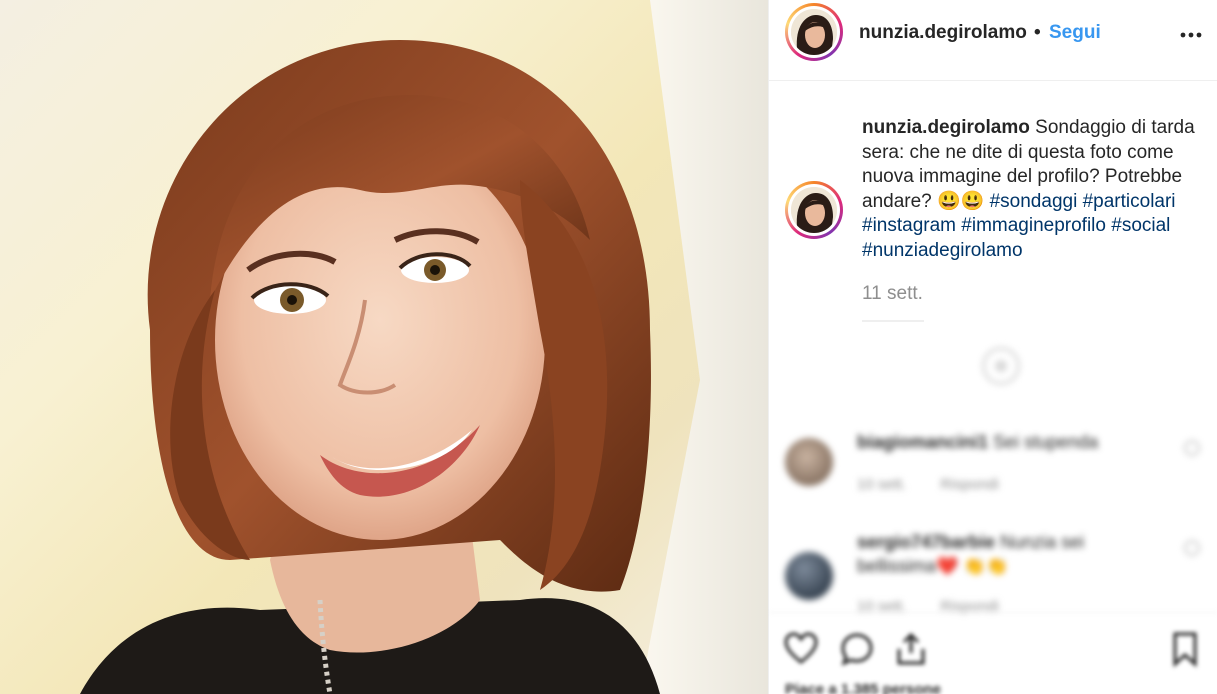  What do you see at coordinates (881, 484) in the screenshot?
I see `comment-time: 10 sett.` at bounding box center [881, 484].